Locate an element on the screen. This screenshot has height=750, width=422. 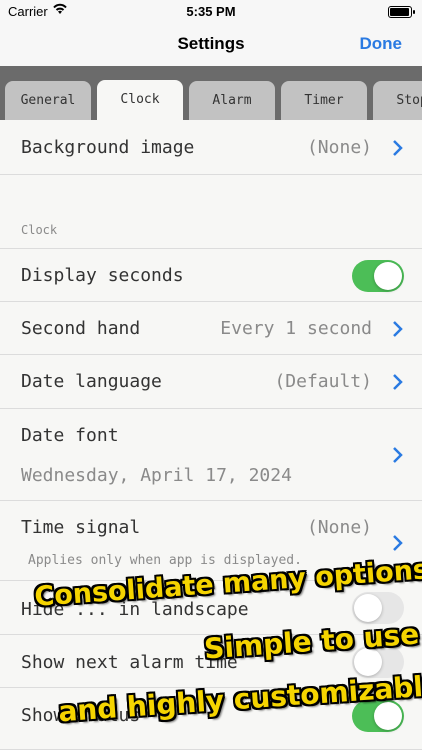
tab-timer: Timer is located at coordinates (324, 100).